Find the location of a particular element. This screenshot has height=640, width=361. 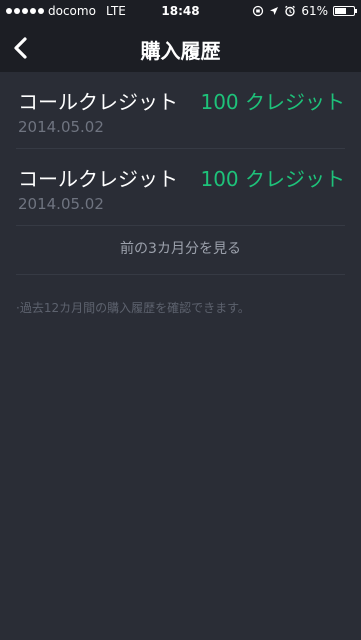

battery-percent: 61% is located at coordinates (314, 11).